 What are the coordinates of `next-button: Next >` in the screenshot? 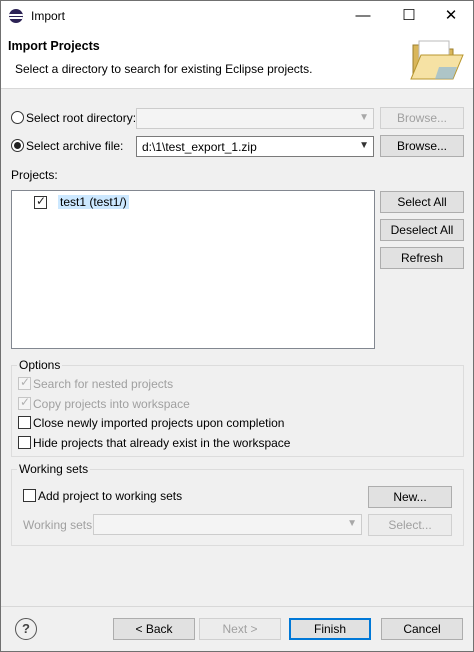 It's located at (240, 629).